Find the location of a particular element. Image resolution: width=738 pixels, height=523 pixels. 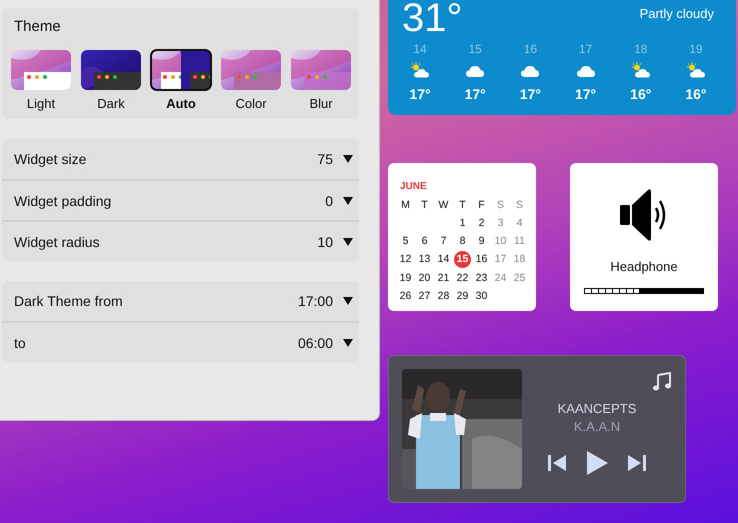

calendar-day: 15 is located at coordinates (462, 259).